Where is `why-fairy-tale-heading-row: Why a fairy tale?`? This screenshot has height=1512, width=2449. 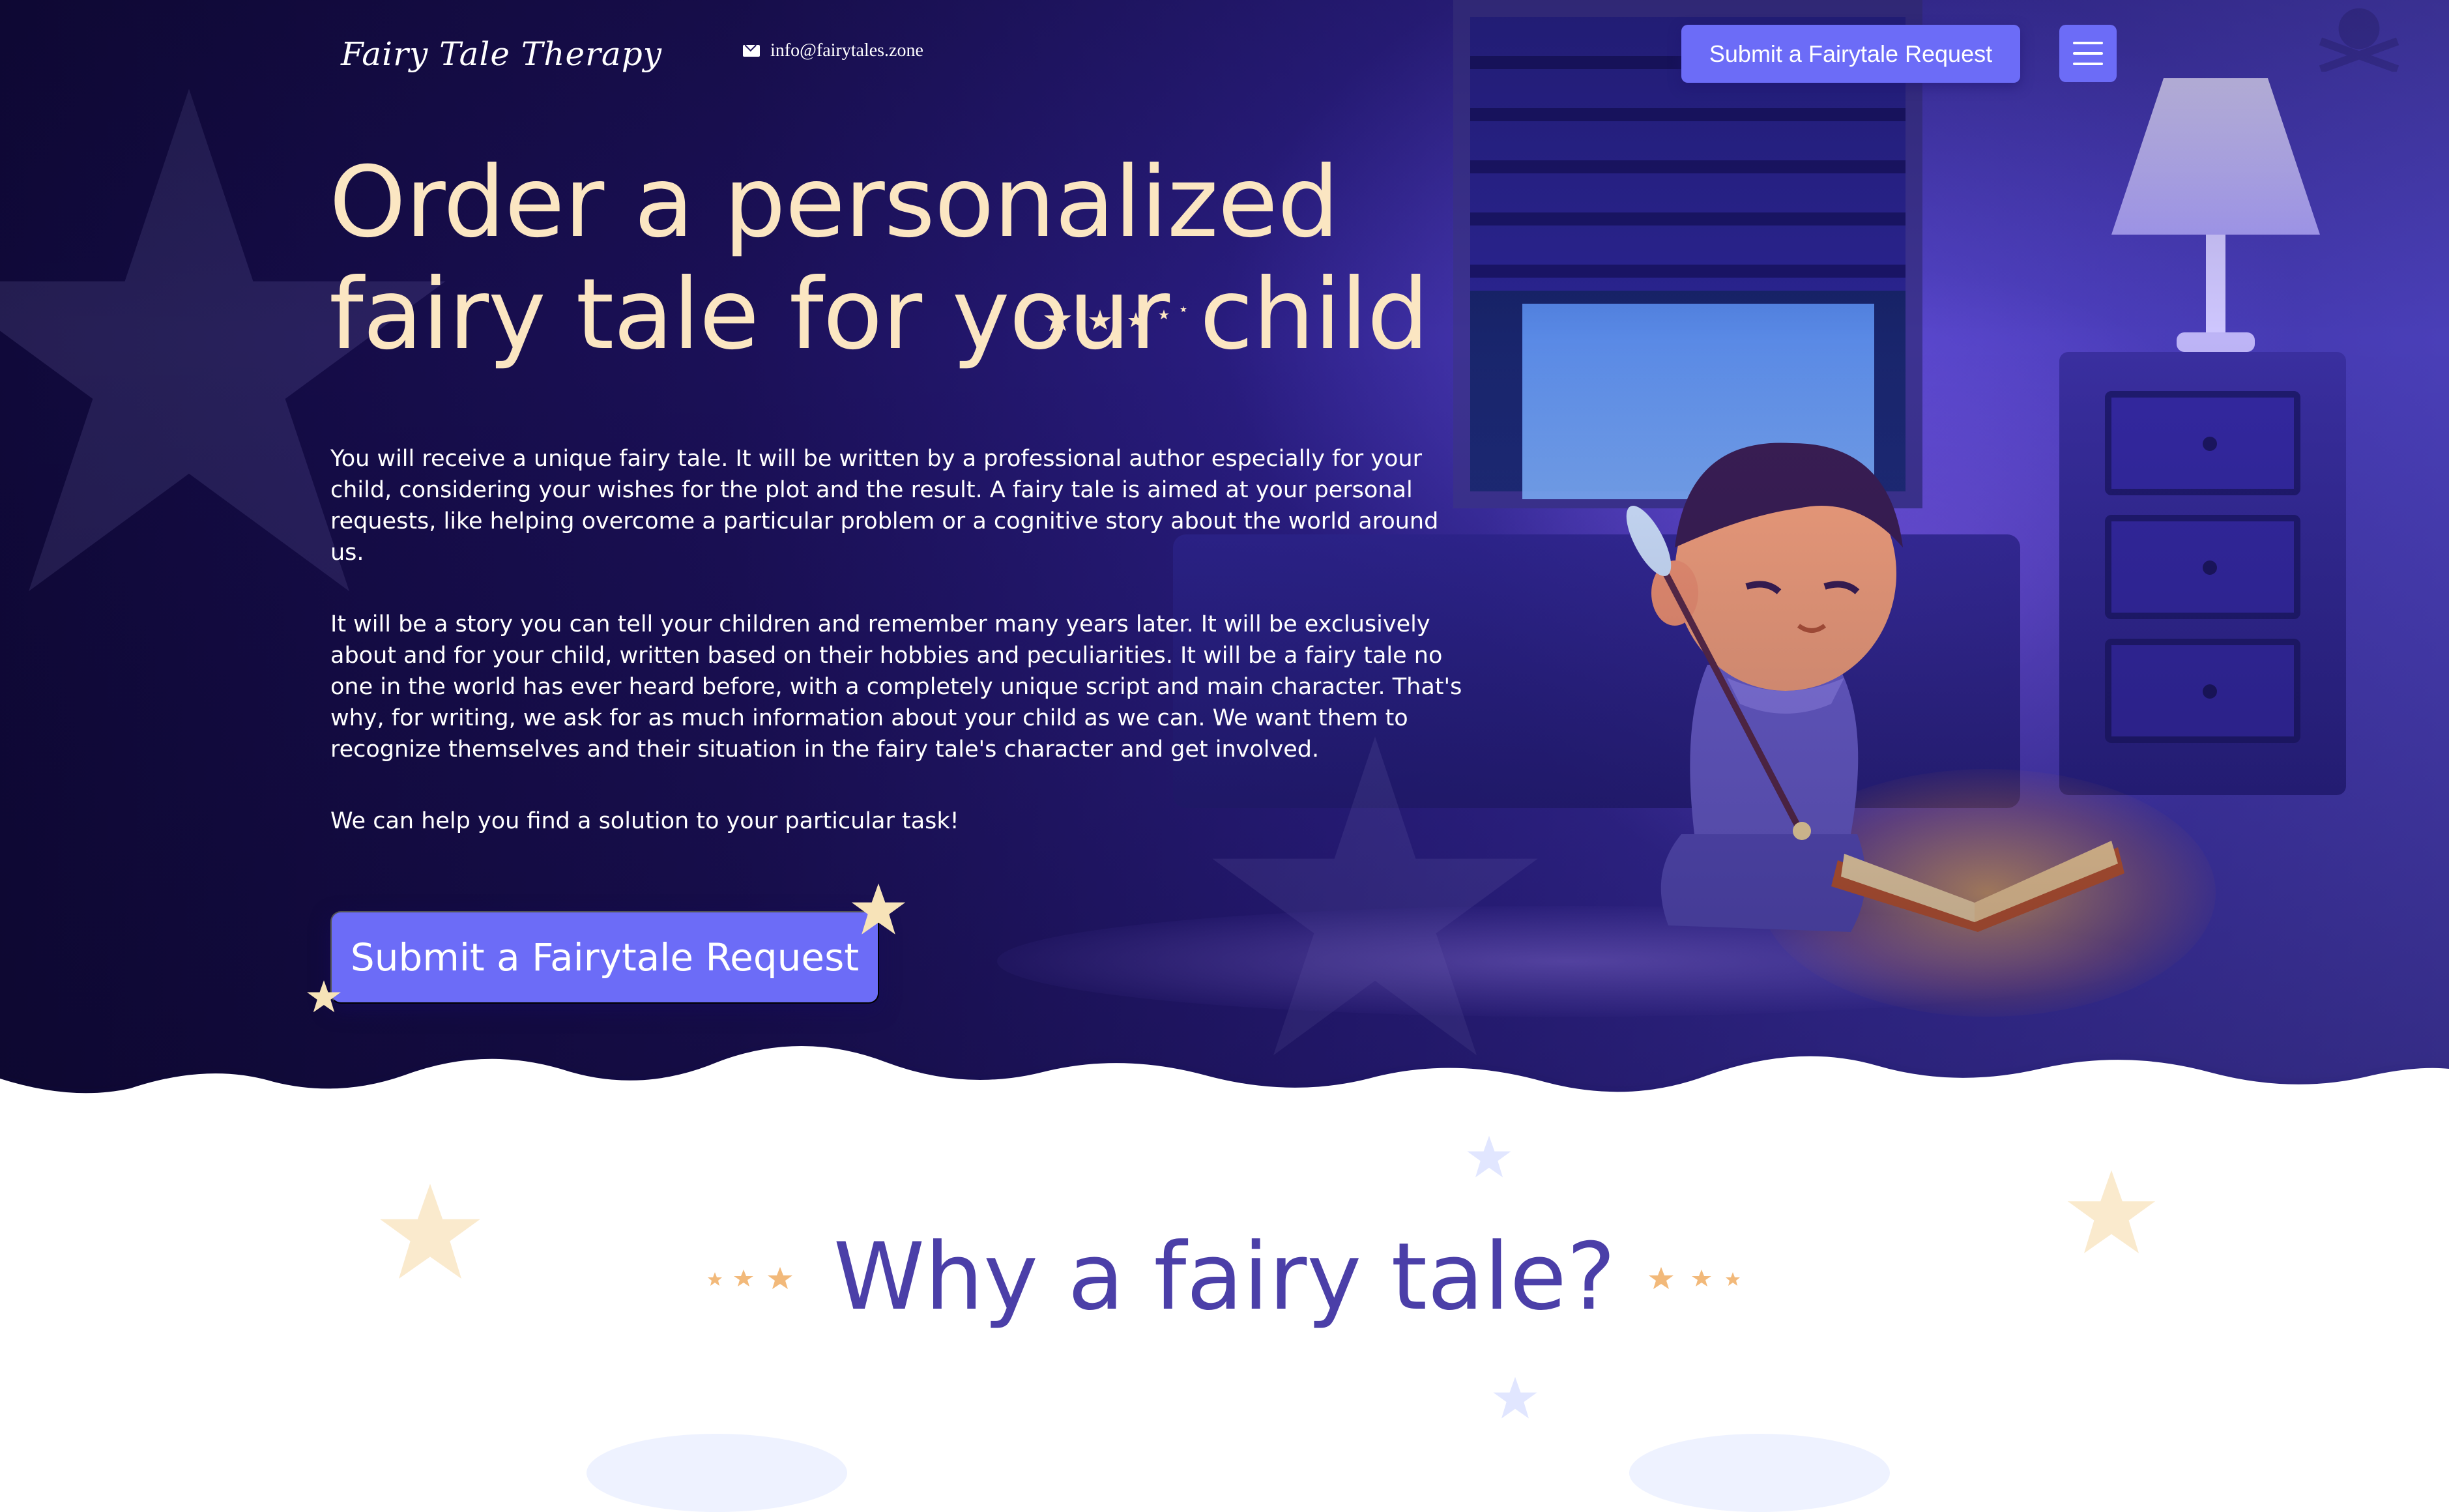 why-fairy-tale-heading-row: Why a fairy tale? is located at coordinates (1224, 1277).